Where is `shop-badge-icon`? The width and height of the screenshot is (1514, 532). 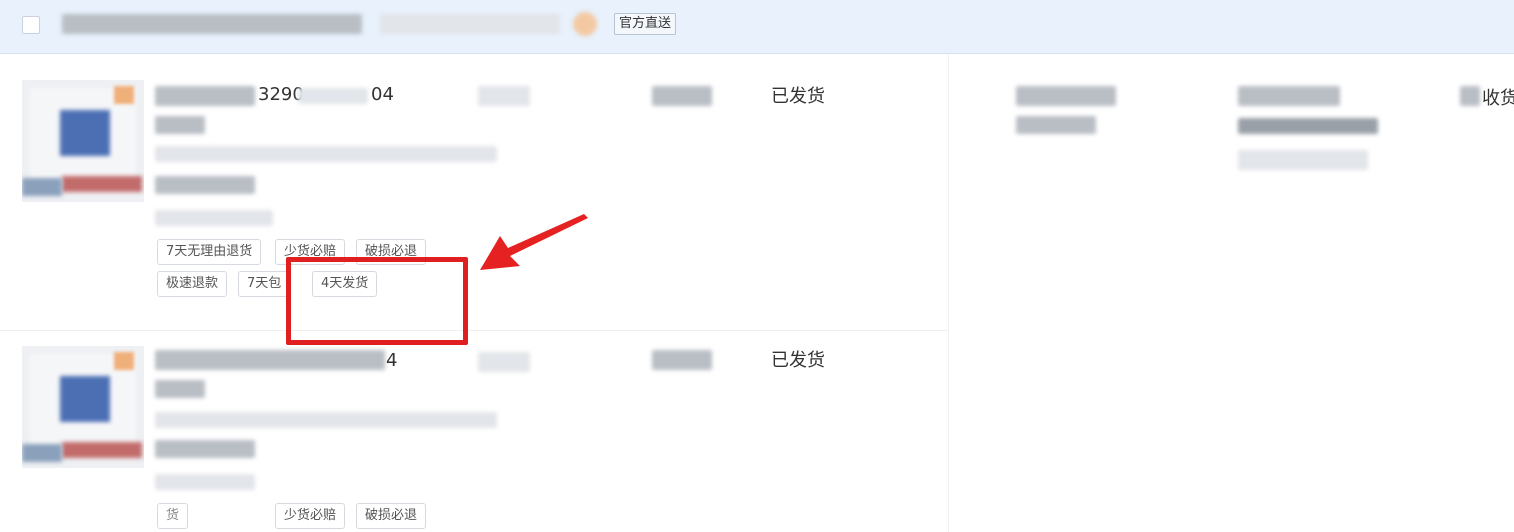 shop-badge-icon is located at coordinates (585, 24).